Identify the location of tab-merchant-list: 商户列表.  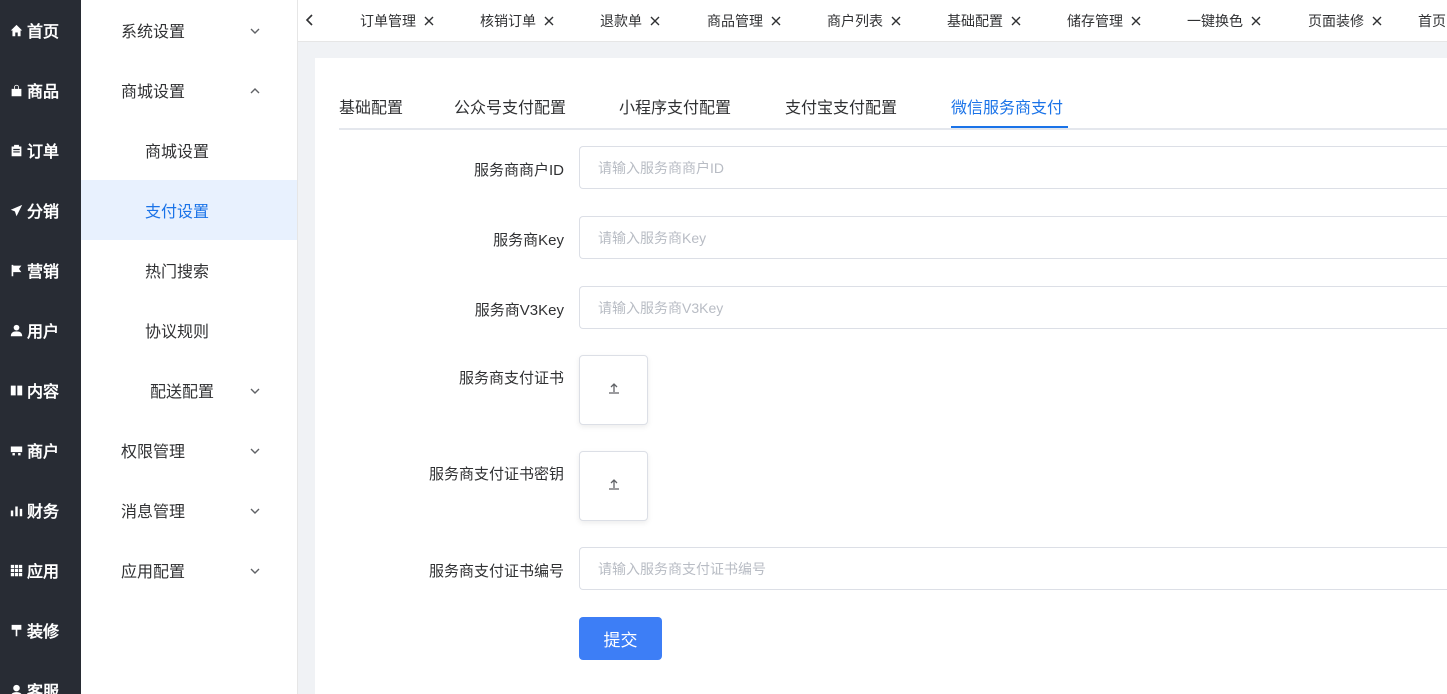
(864, 20).